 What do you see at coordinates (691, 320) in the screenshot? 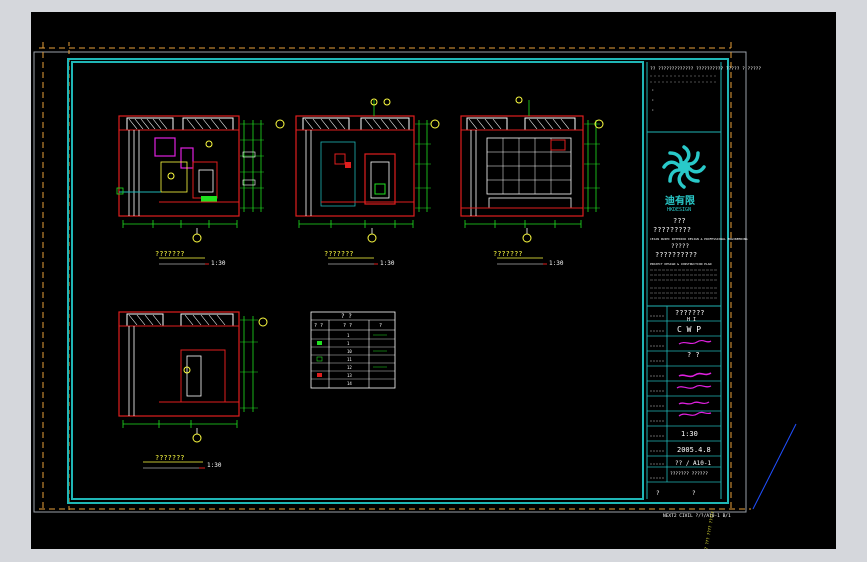
I see `drawing-title-sub: H I` at bounding box center [691, 320].